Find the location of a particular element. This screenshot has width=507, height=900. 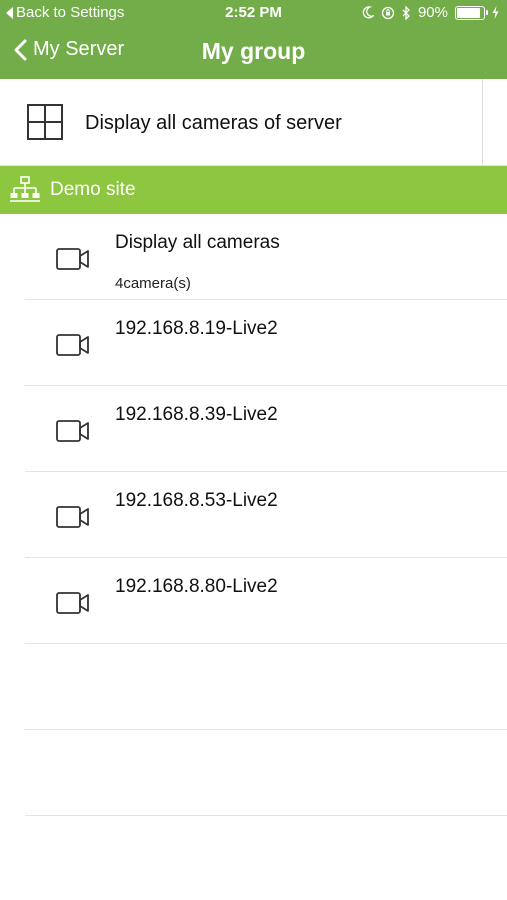

display-all-server-cameras-row: Display all cameras of server is located at coordinates (253, 122).